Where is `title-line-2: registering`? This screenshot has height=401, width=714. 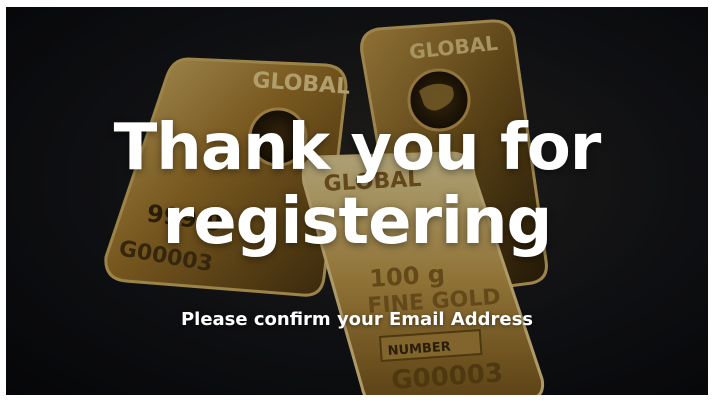
title-line-2: registering is located at coordinates (357, 222).